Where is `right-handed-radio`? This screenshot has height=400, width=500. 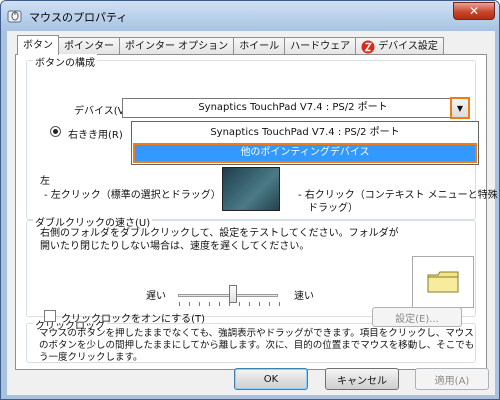 right-handed-radio is located at coordinates (55, 131).